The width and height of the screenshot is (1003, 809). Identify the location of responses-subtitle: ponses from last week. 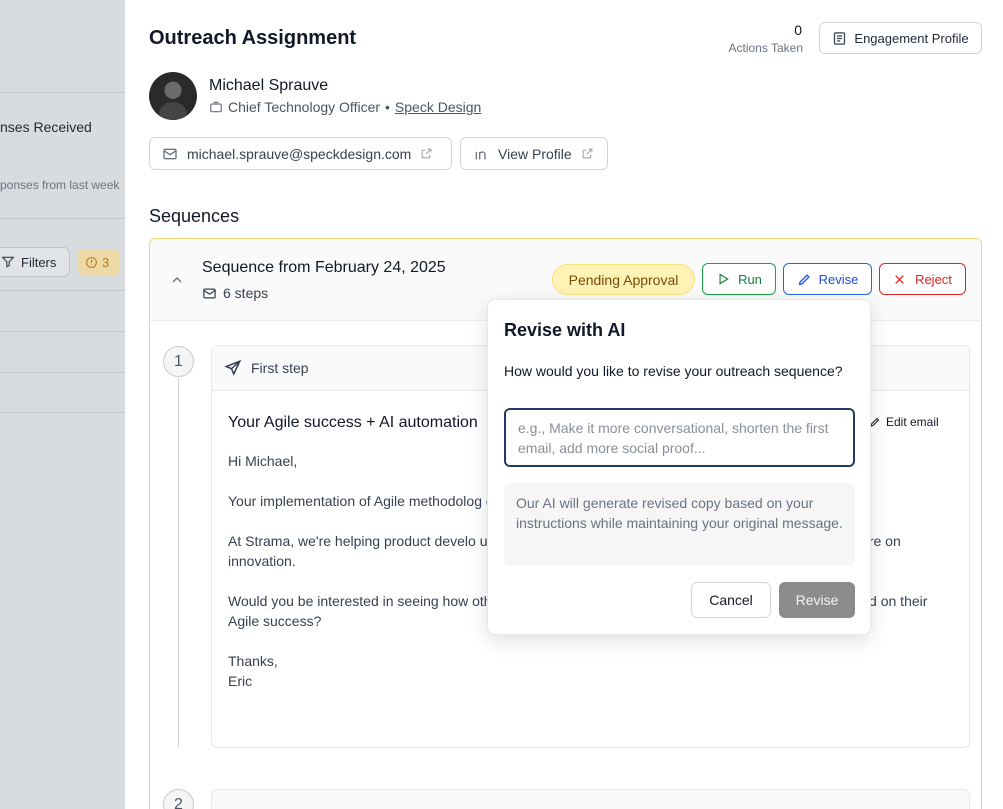
(60, 185).